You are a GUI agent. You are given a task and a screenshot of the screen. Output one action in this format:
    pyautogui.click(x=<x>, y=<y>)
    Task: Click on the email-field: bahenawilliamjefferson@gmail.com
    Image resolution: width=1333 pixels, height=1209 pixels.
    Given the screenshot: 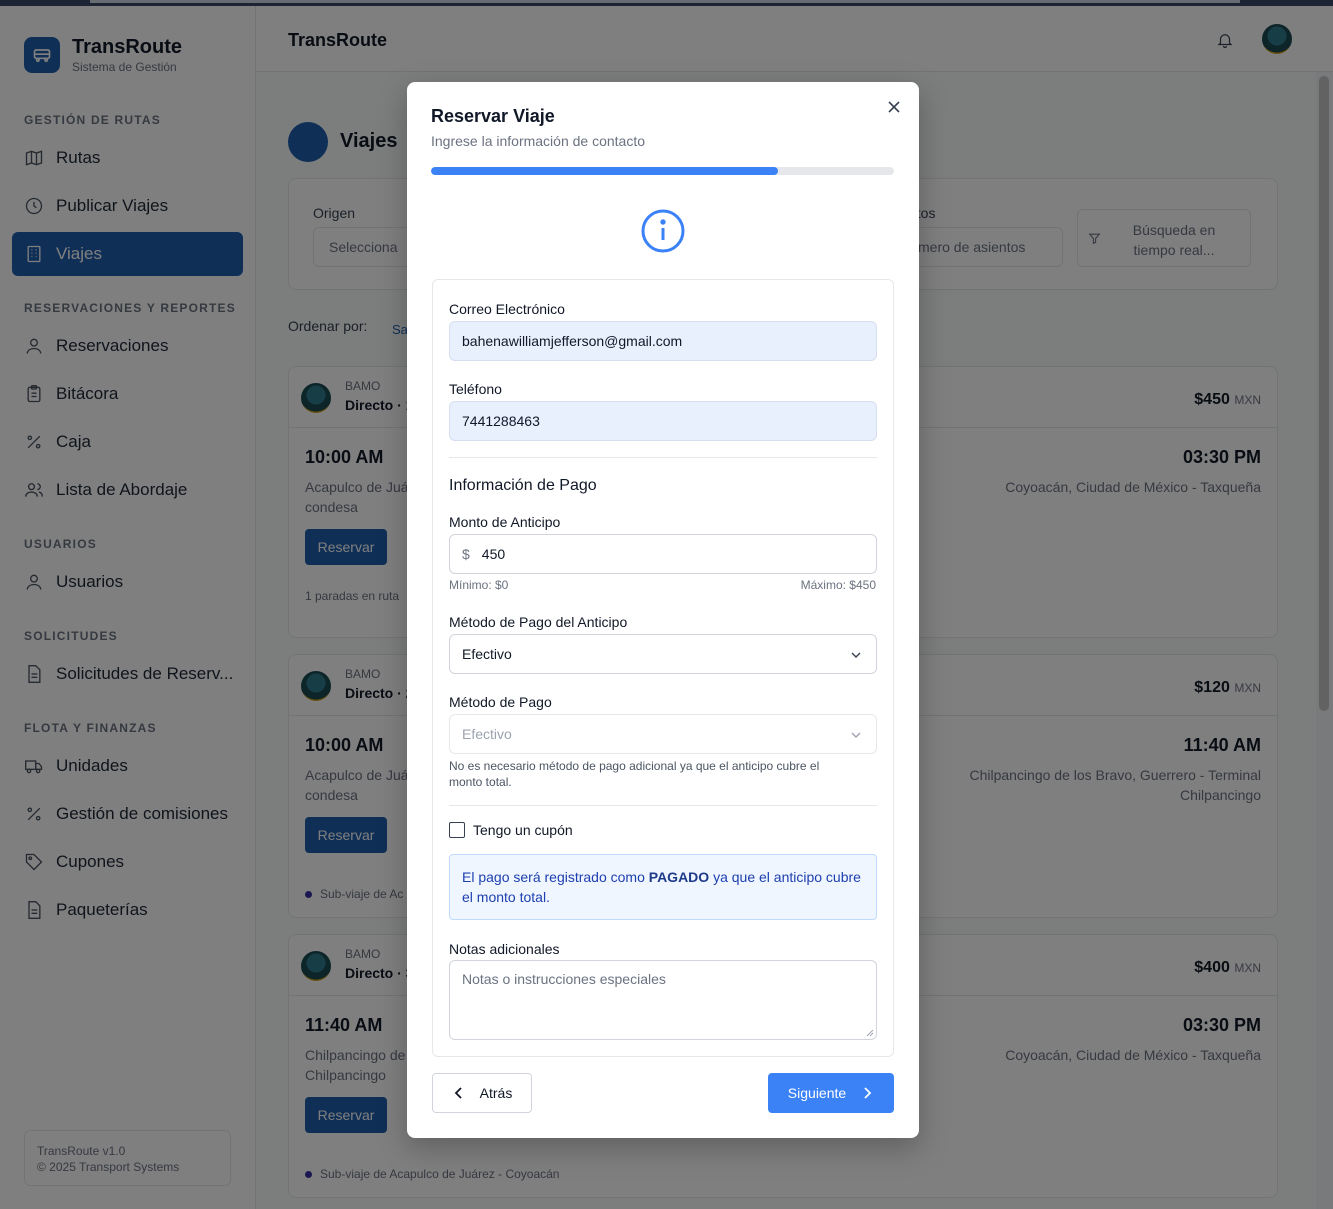 What is the action you would take?
    pyautogui.click(x=663, y=341)
    